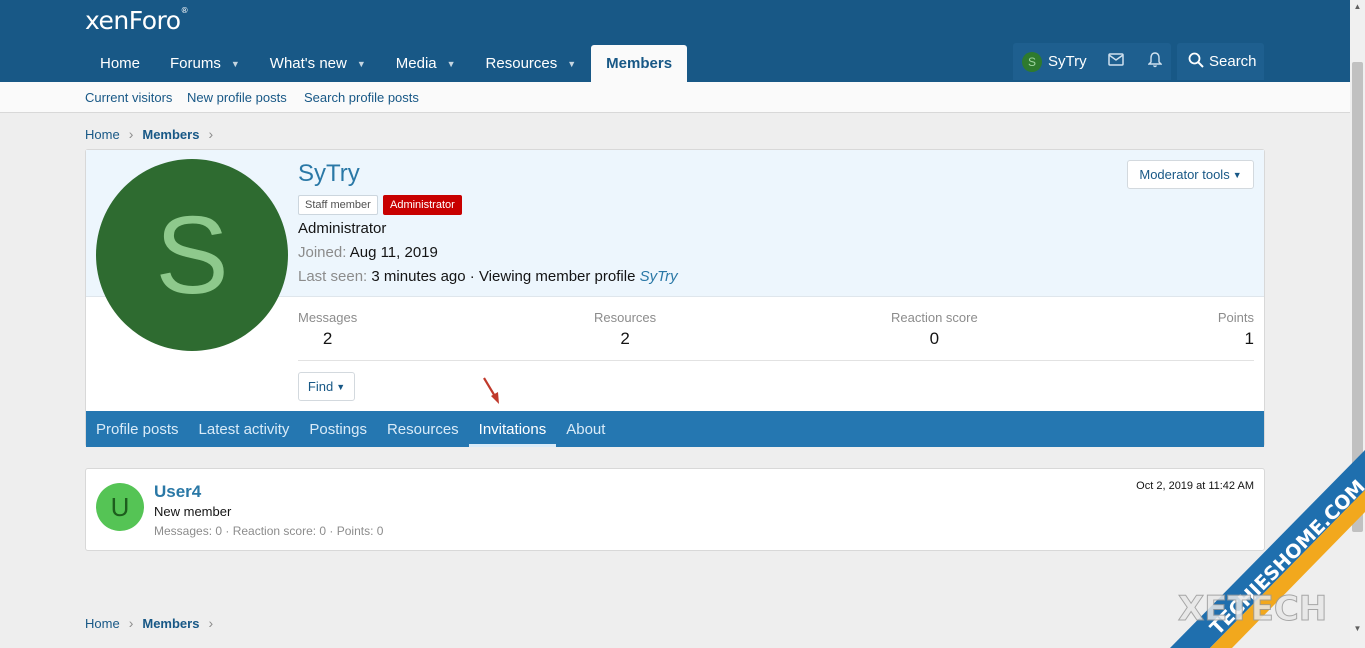 Image resolution: width=1365 pixels, height=648 pixels. What do you see at coordinates (1092, 61) in the screenshot?
I see `user-account-bar: S SyTry` at bounding box center [1092, 61].